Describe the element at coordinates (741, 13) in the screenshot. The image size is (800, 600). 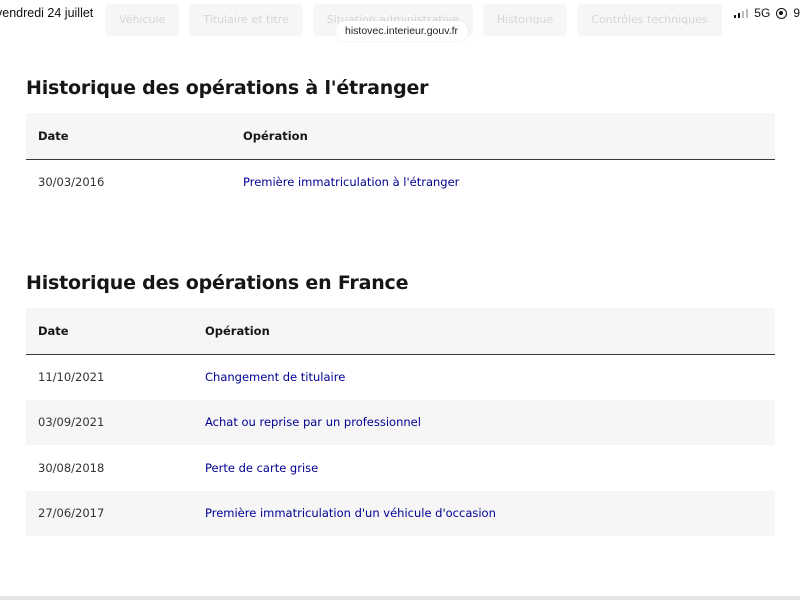
I see `signal-icon` at that location.